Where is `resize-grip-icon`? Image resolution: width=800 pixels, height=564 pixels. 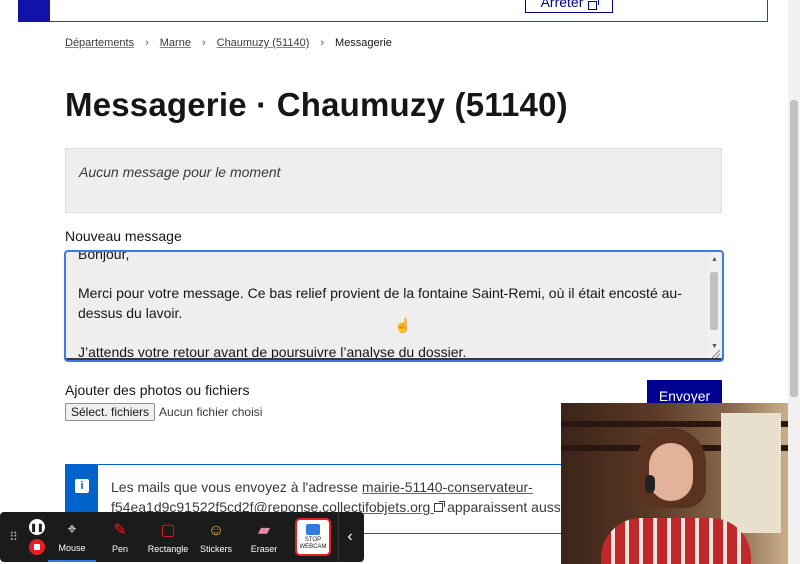 resize-grip-icon is located at coordinates (716, 354).